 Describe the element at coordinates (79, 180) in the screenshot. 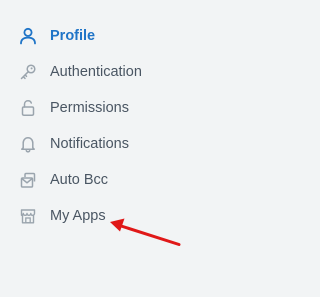

I see `sidebar-item-label: Auto Bcc` at that location.